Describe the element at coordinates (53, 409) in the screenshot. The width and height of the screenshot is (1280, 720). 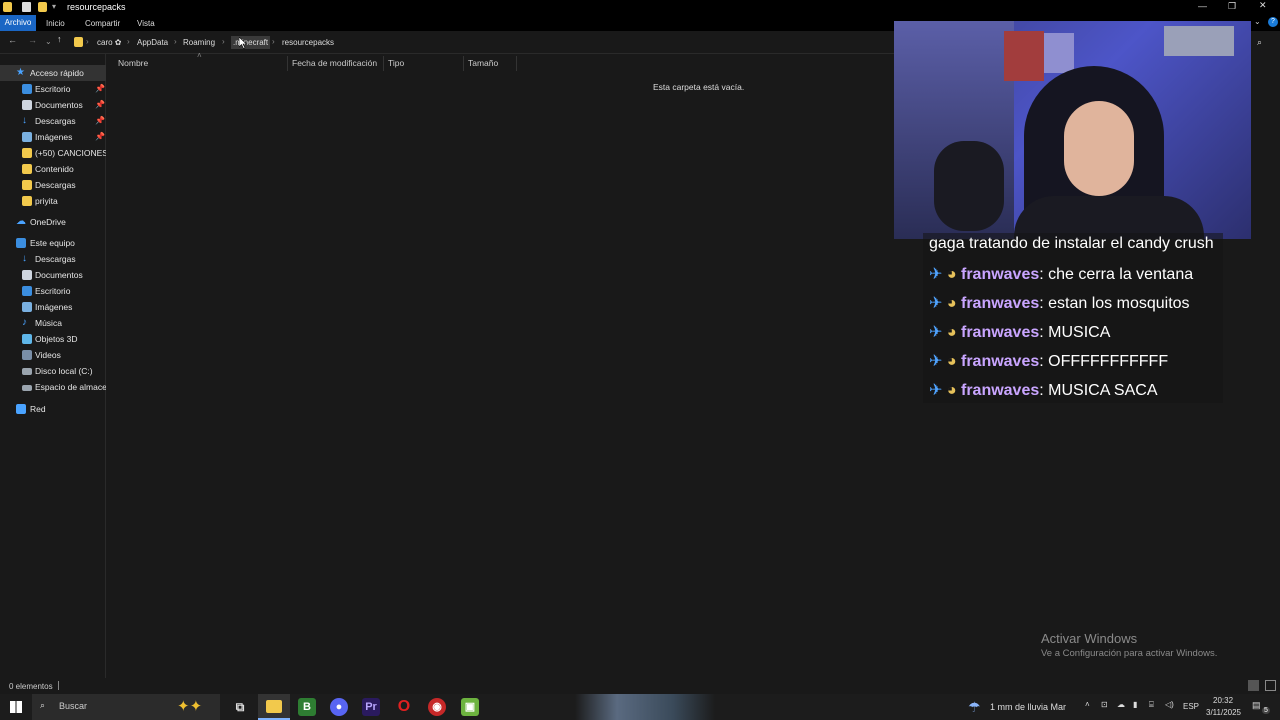
I see `nav-network: Red` at that location.